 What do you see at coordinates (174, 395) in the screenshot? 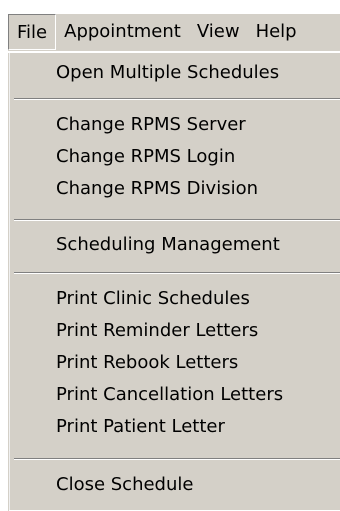
I see `menu-item-print-cancellation-letters: Print Cancellation Letters` at bounding box center [174, 395].